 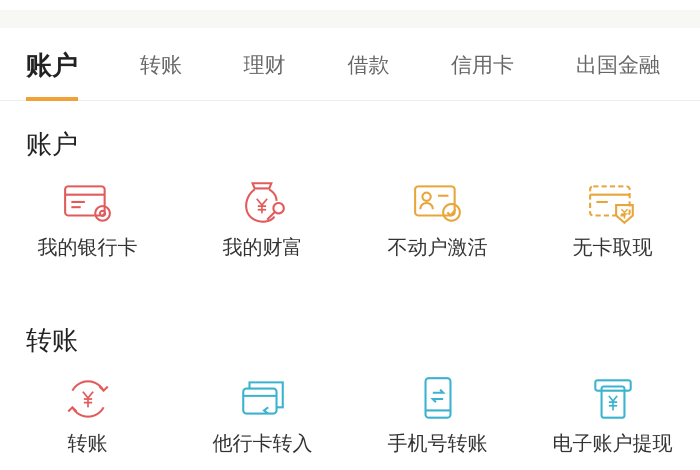 I want to click on section-title: 账户, so click(x=52, y=145).